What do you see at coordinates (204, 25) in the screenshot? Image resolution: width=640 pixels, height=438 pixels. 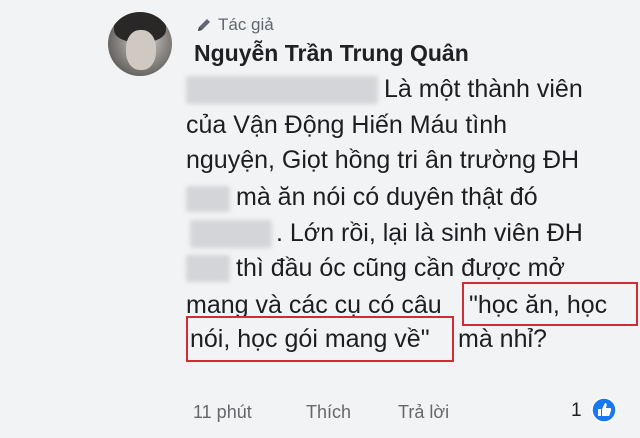 I see `pencil-icon` at bounding box center [204, 25].